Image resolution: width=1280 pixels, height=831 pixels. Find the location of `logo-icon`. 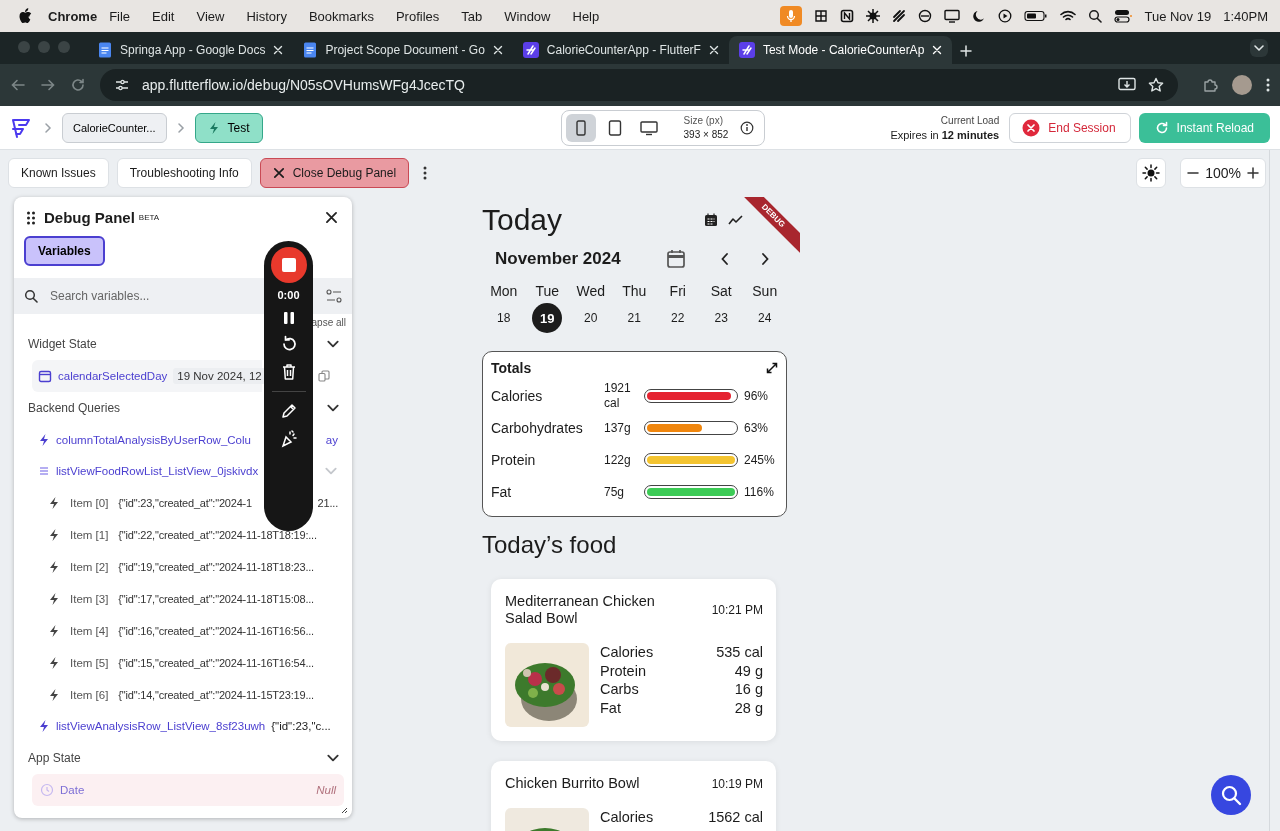

logo-icon is located at coordinates (21, 127).